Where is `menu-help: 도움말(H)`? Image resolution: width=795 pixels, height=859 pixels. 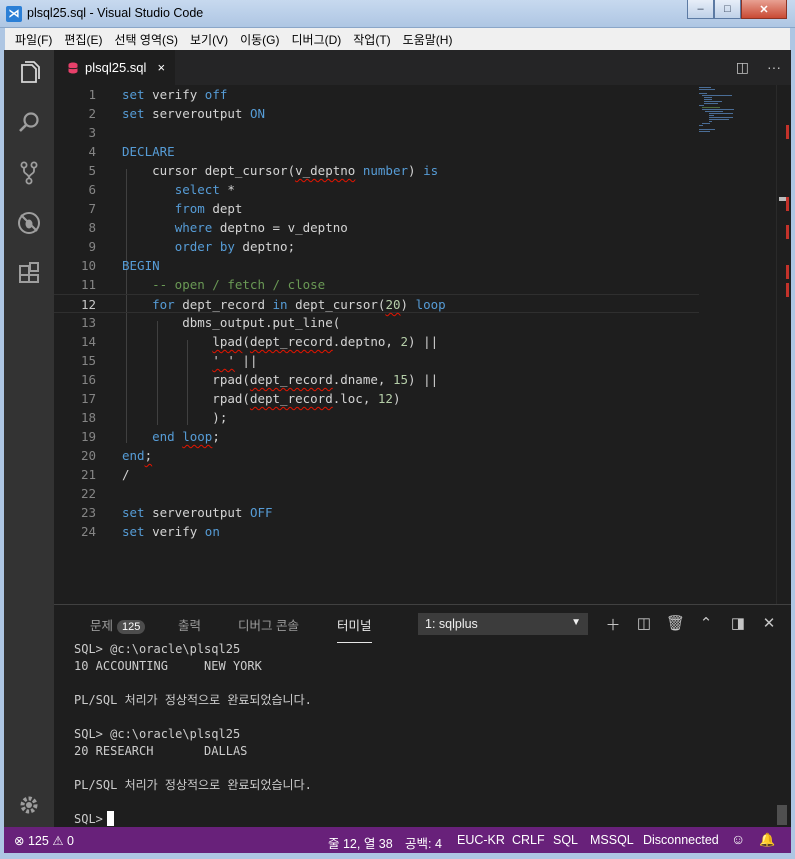
menu-help: 도움말(H) is located at coordinates (428, 39).